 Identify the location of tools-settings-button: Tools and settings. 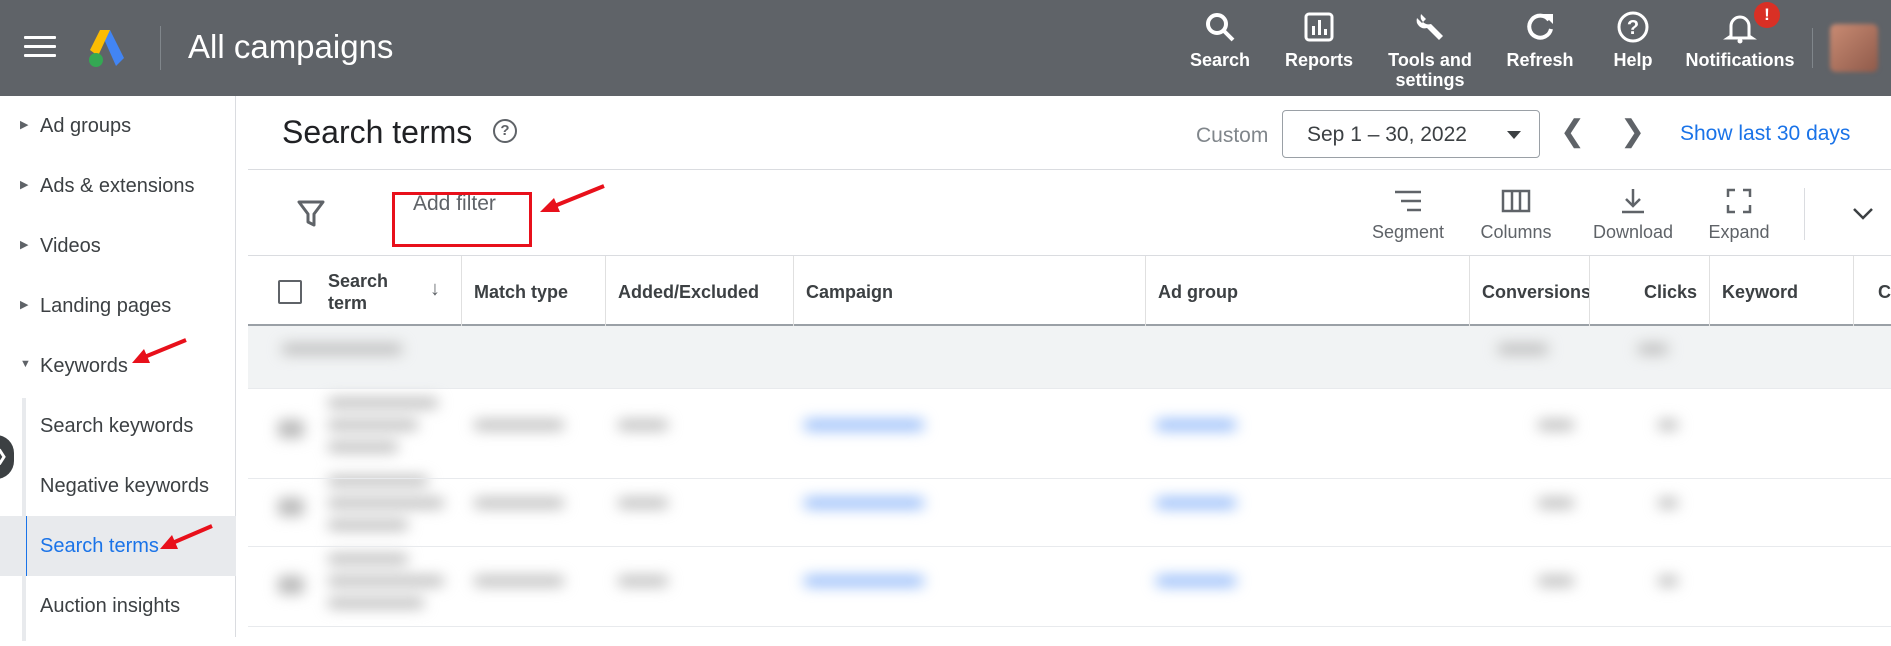
(1430, 50).